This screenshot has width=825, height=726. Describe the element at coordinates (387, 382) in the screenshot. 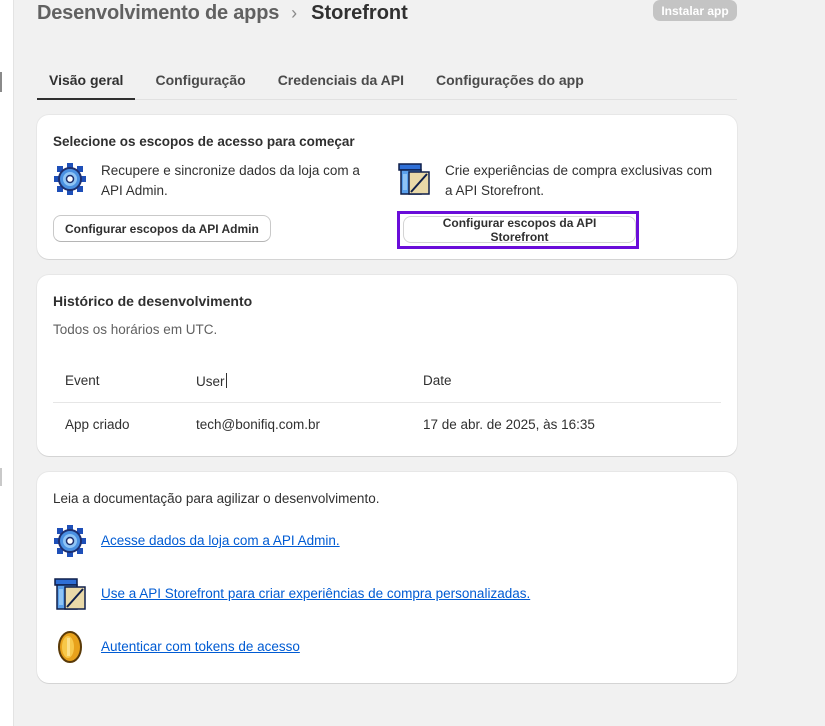

I see `table-header-row: Event User Date` at that location.